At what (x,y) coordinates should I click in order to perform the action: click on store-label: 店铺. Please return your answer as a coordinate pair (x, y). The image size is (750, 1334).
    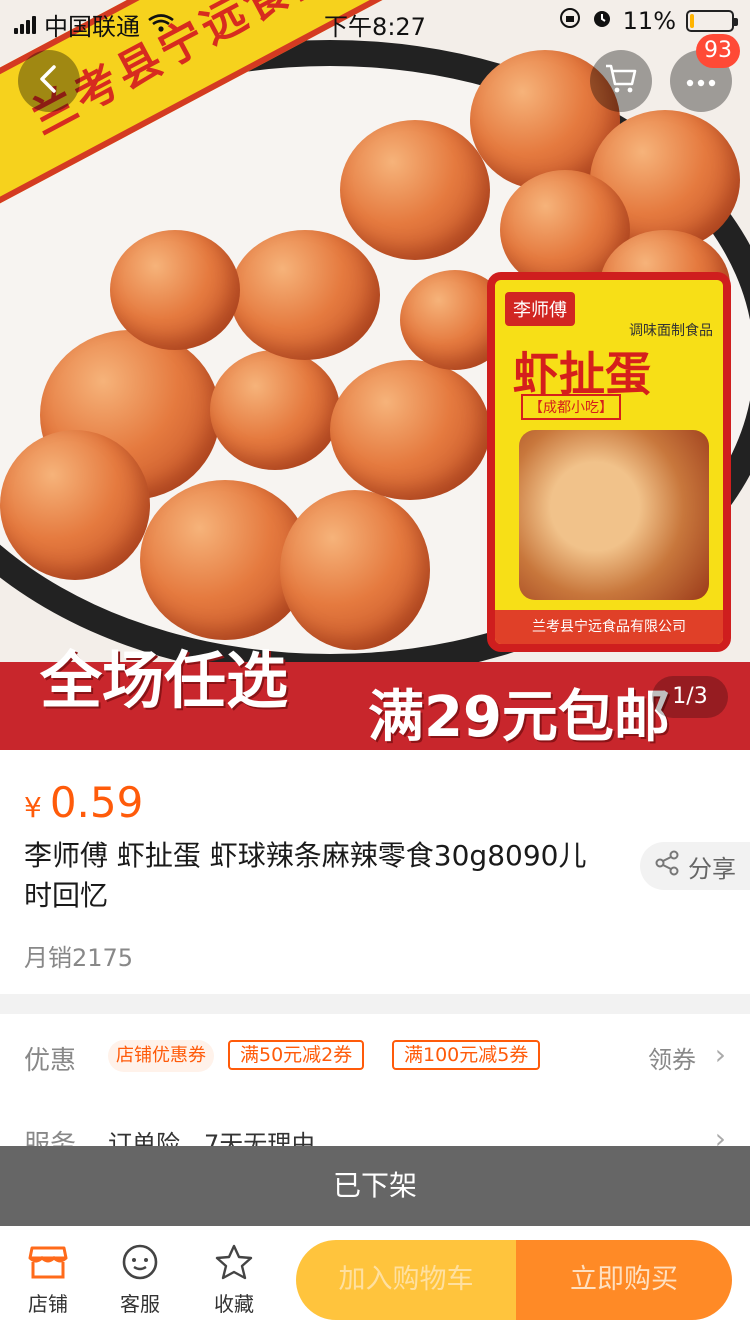
    Looking at the image, I should click on (48, 1304).